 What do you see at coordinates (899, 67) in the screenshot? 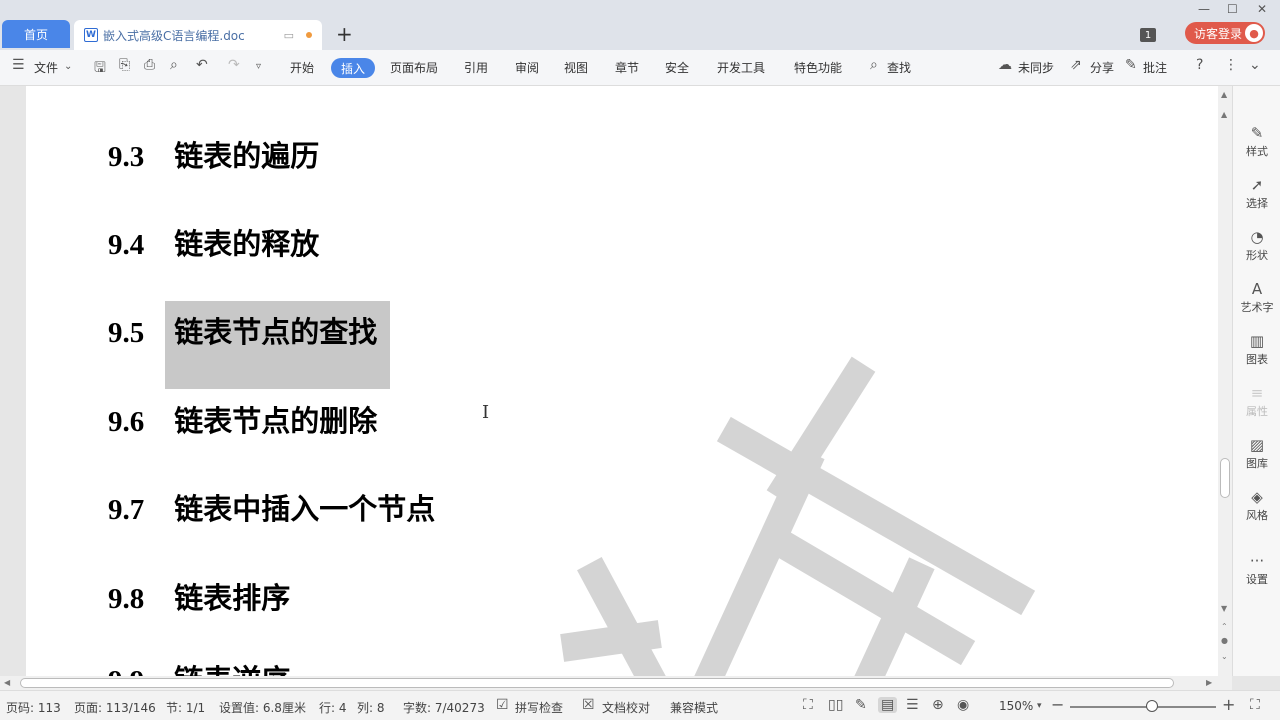
I see `menu-find: 查找` at bounding box center [899, 67].